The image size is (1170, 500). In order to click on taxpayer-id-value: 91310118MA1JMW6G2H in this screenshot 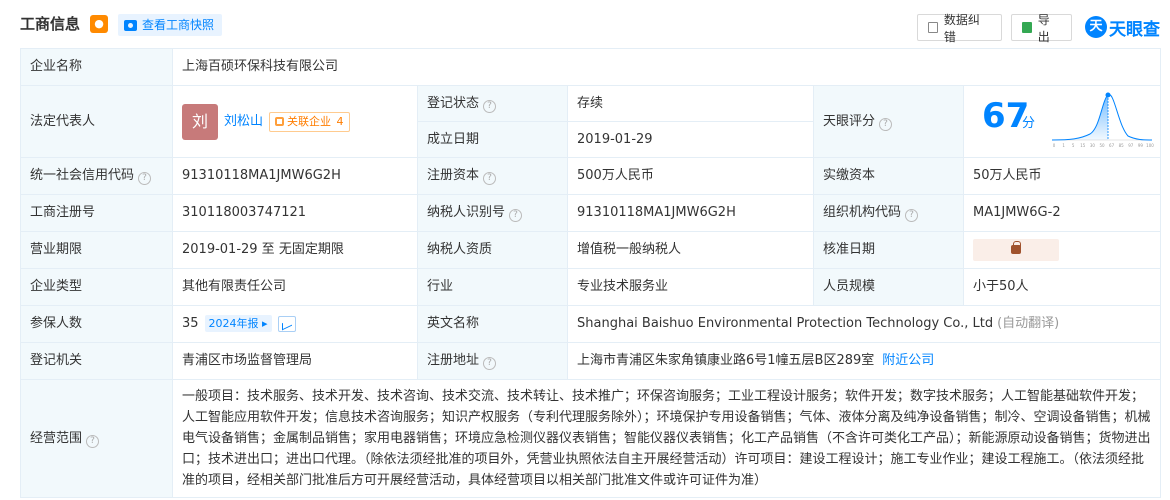, I will do `click(690, 213)`.